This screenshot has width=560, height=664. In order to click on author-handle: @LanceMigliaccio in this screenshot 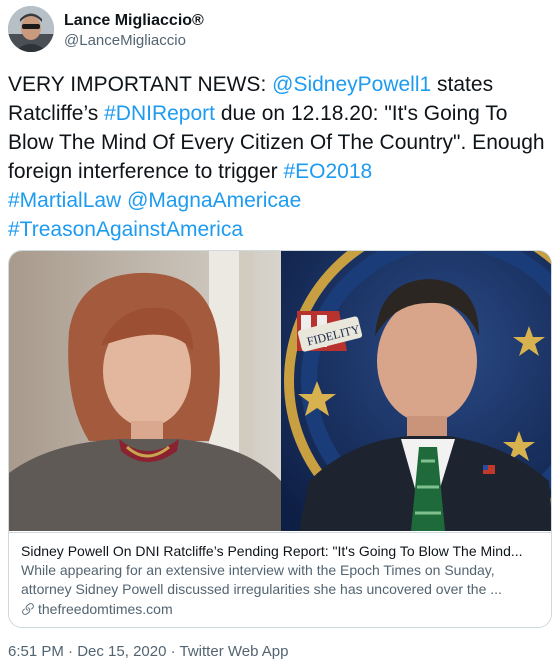, I will do `click(134, 41)`.